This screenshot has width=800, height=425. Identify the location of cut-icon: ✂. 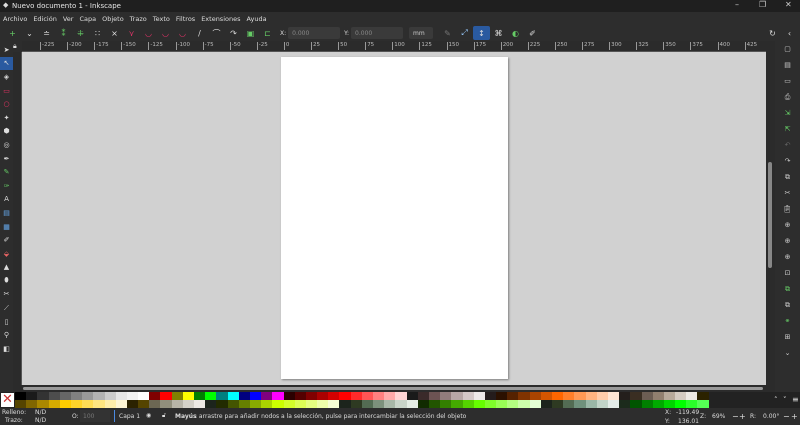
(787, 193).